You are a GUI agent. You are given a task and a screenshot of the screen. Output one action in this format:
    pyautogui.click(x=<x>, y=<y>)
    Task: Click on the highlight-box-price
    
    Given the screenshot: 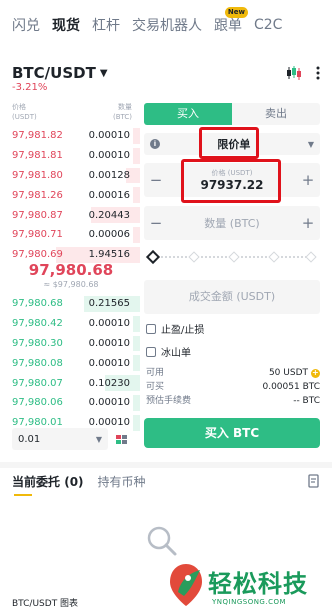 What is the action you would take?
    pyautogui.click(x=231, y=181)
    